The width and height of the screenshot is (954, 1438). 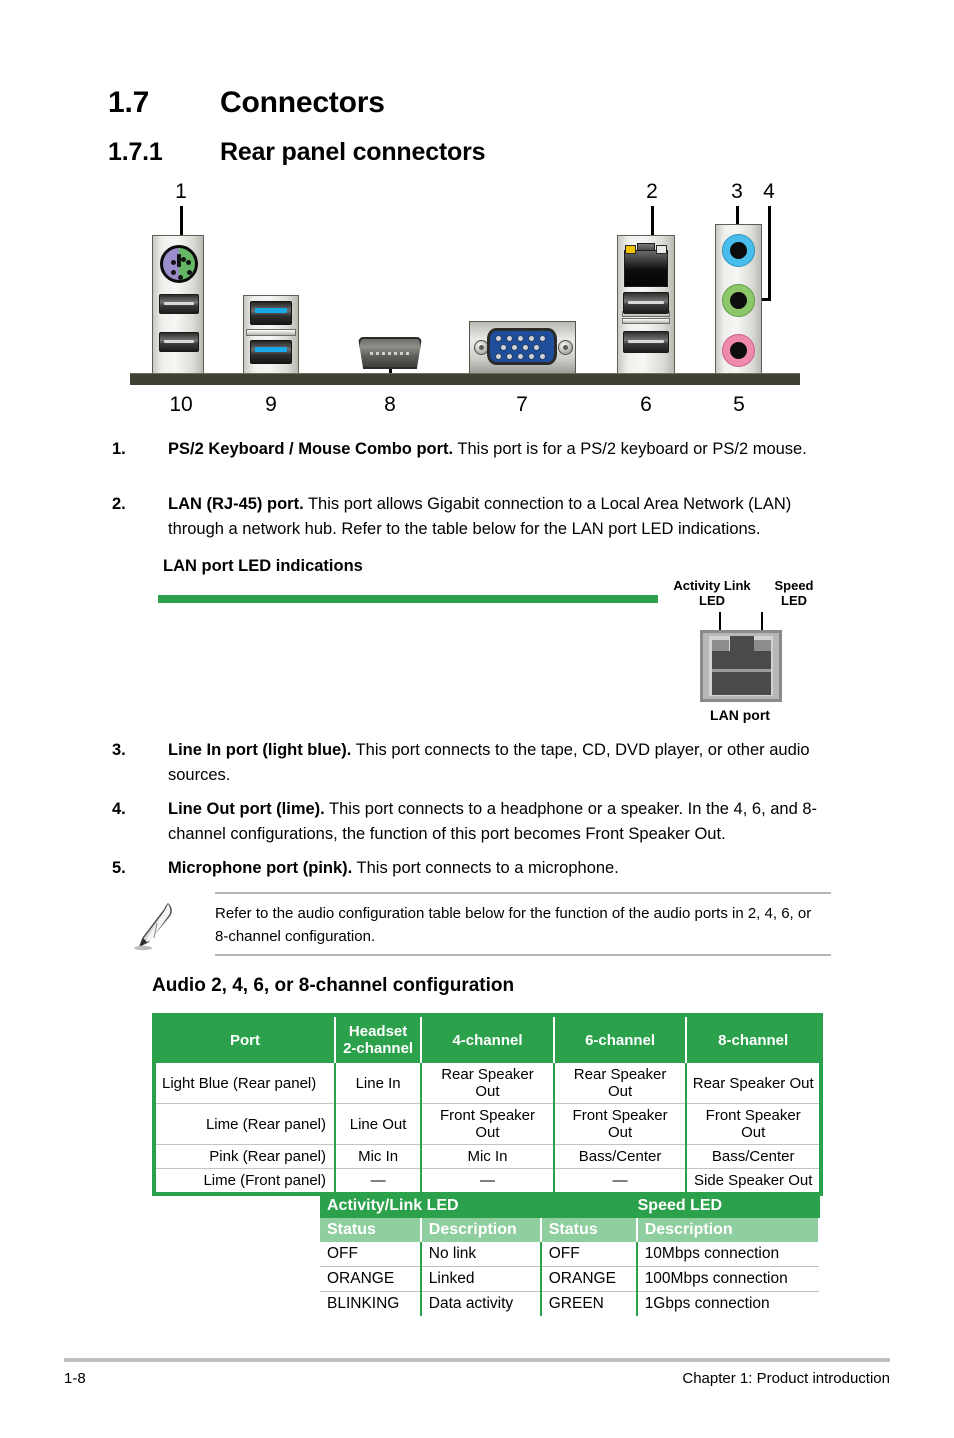 I want to click on cell-speed-status: GREEN, so click(x=589, y=1303).